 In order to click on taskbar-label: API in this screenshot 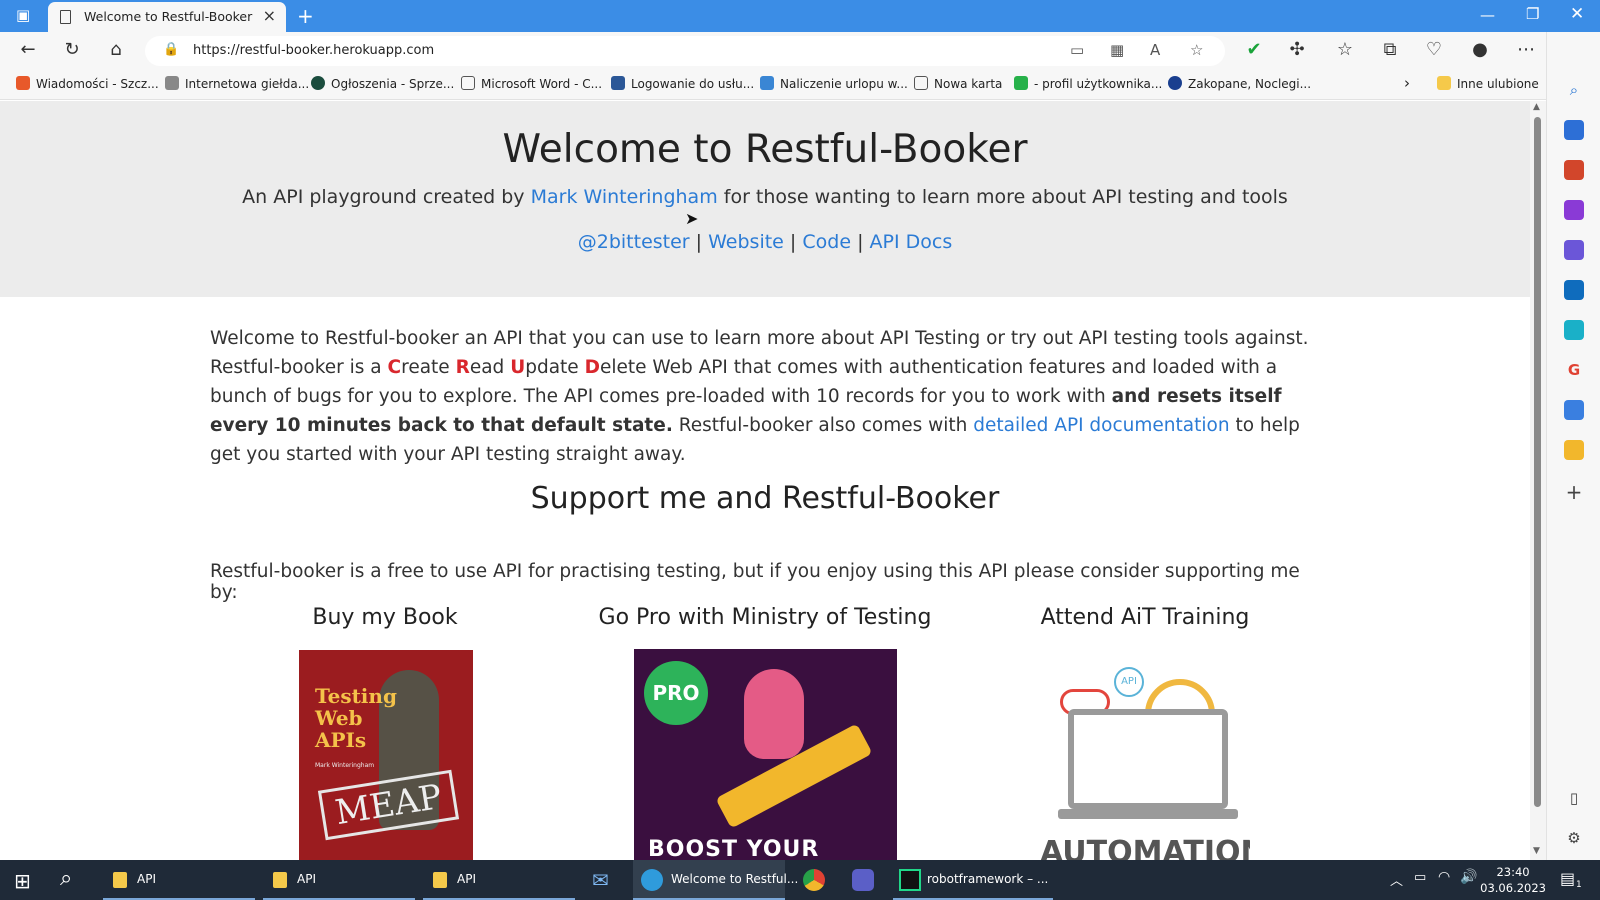, I will do `click(306, 879)`.